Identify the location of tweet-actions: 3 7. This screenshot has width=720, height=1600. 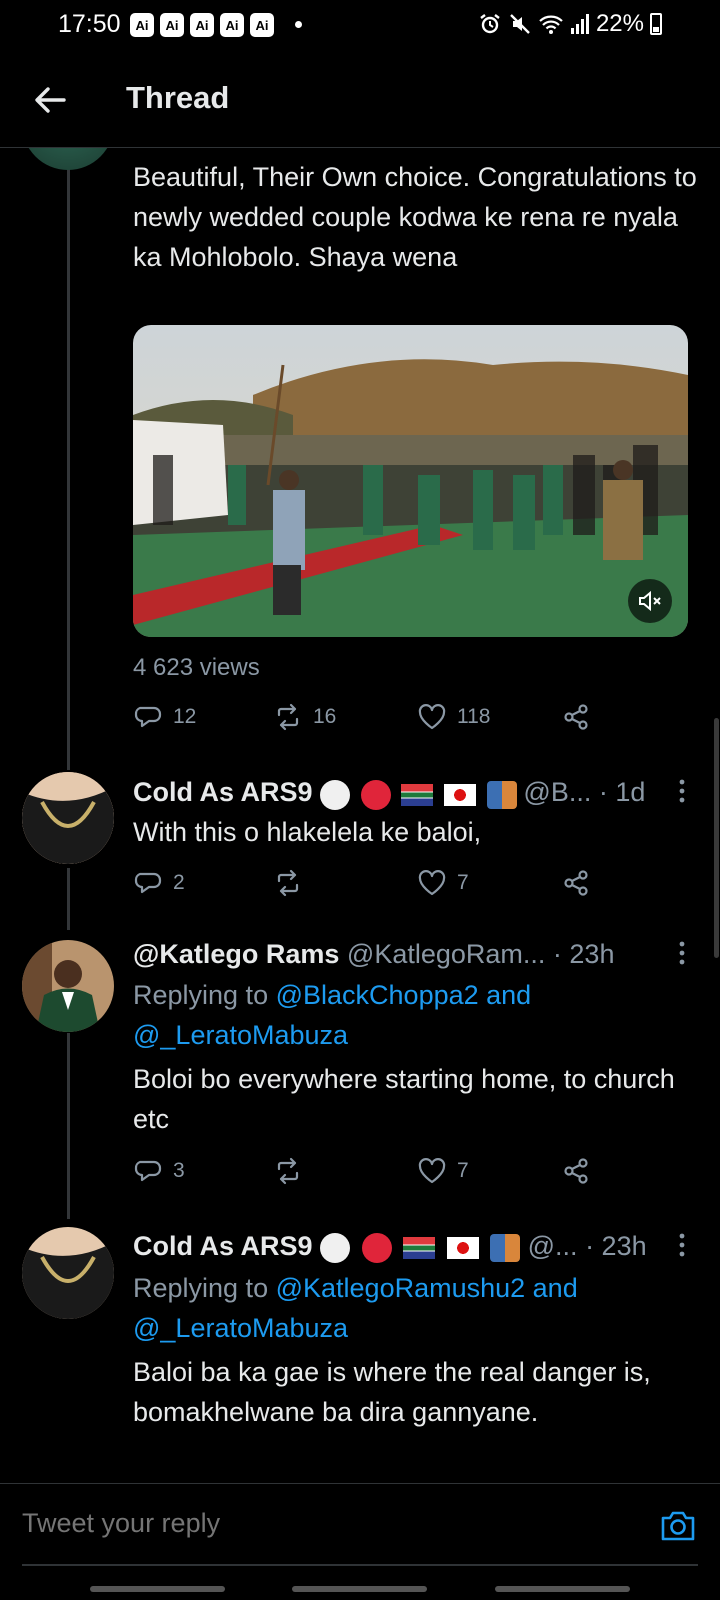
(368, 1171).